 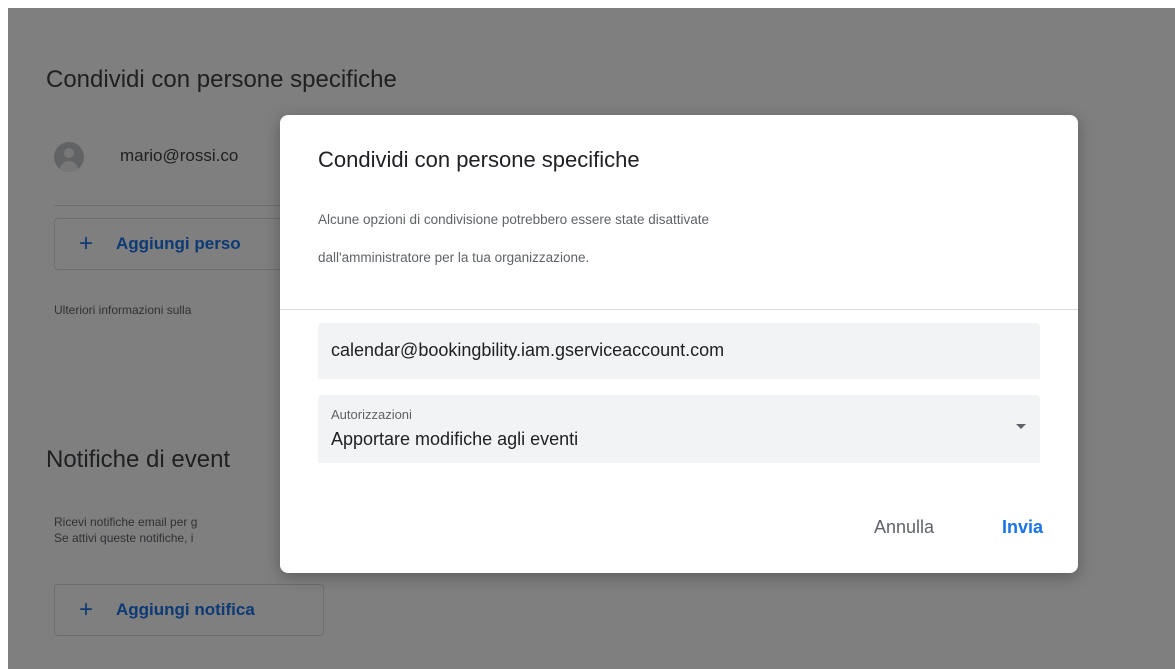 I want to click on dropdown-caret-icon, so click(x=1021, y=426).